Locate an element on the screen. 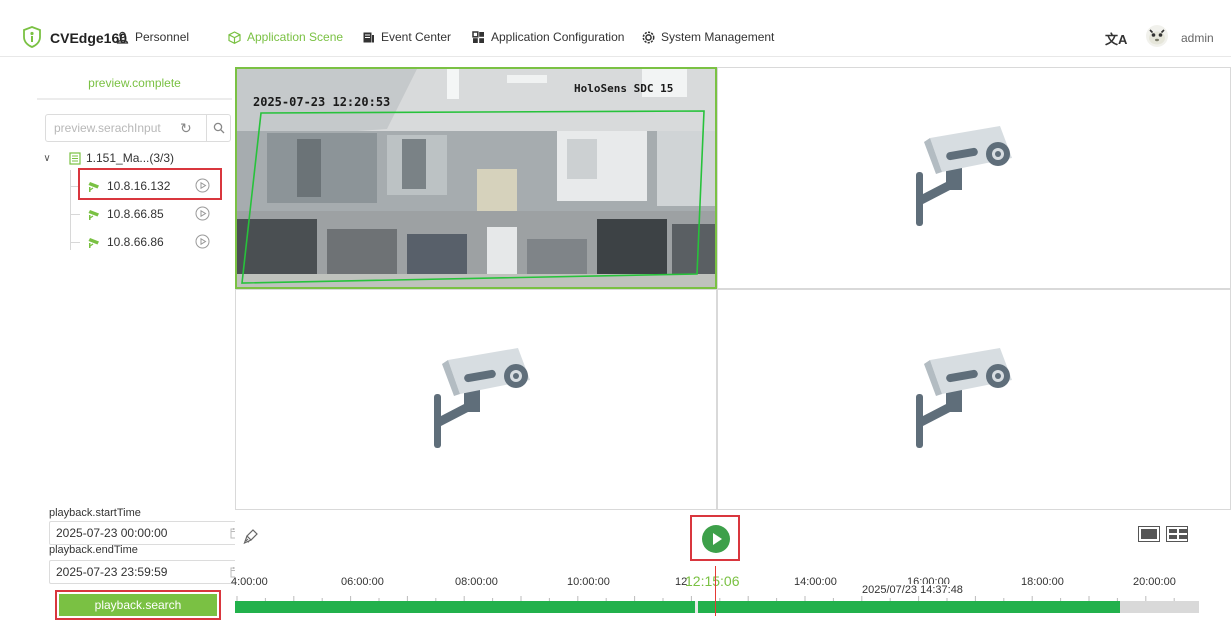 Image resolution: width=1231 pixels, height=631 pixels. nav-personnel: Personnel is located at coordinates (152, 37).